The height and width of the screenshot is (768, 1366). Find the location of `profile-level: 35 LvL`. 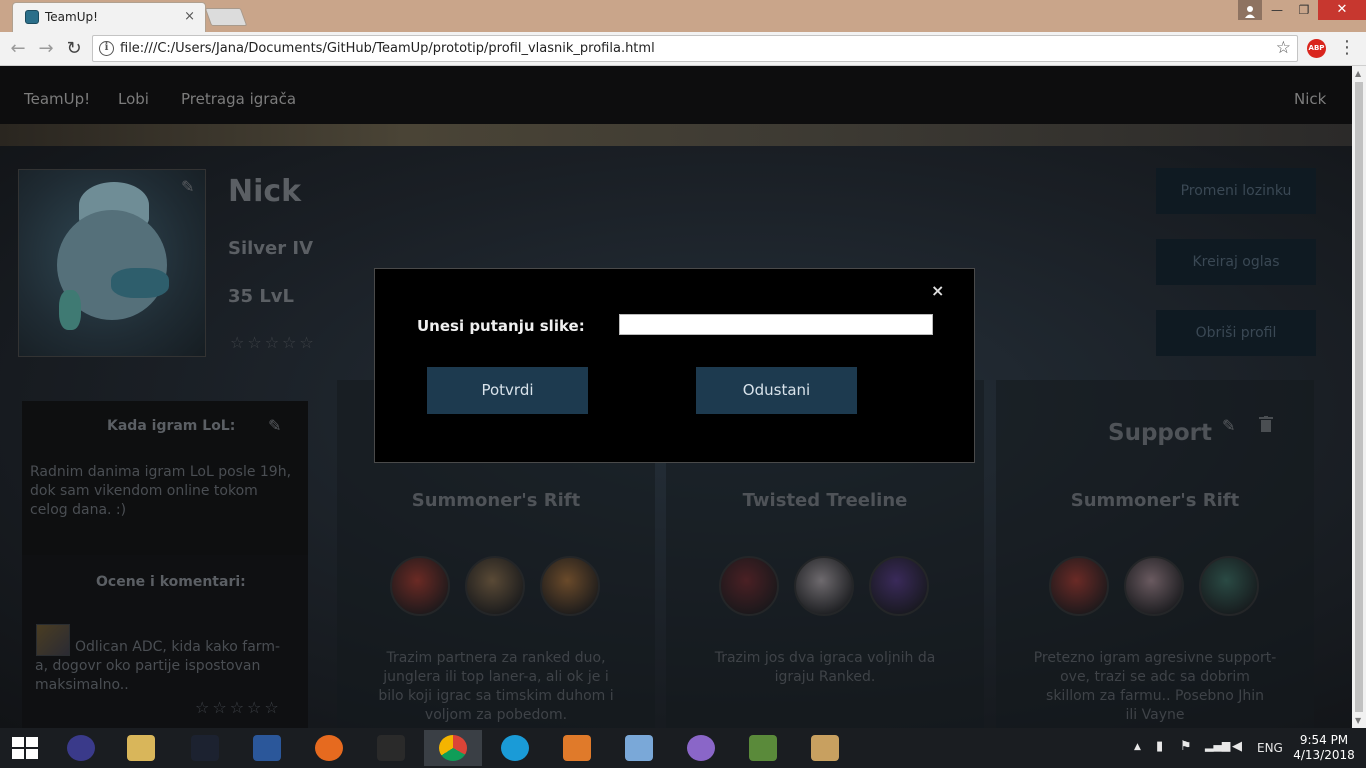

profile-level: 35 LvL is located at coordinates (261, 296).